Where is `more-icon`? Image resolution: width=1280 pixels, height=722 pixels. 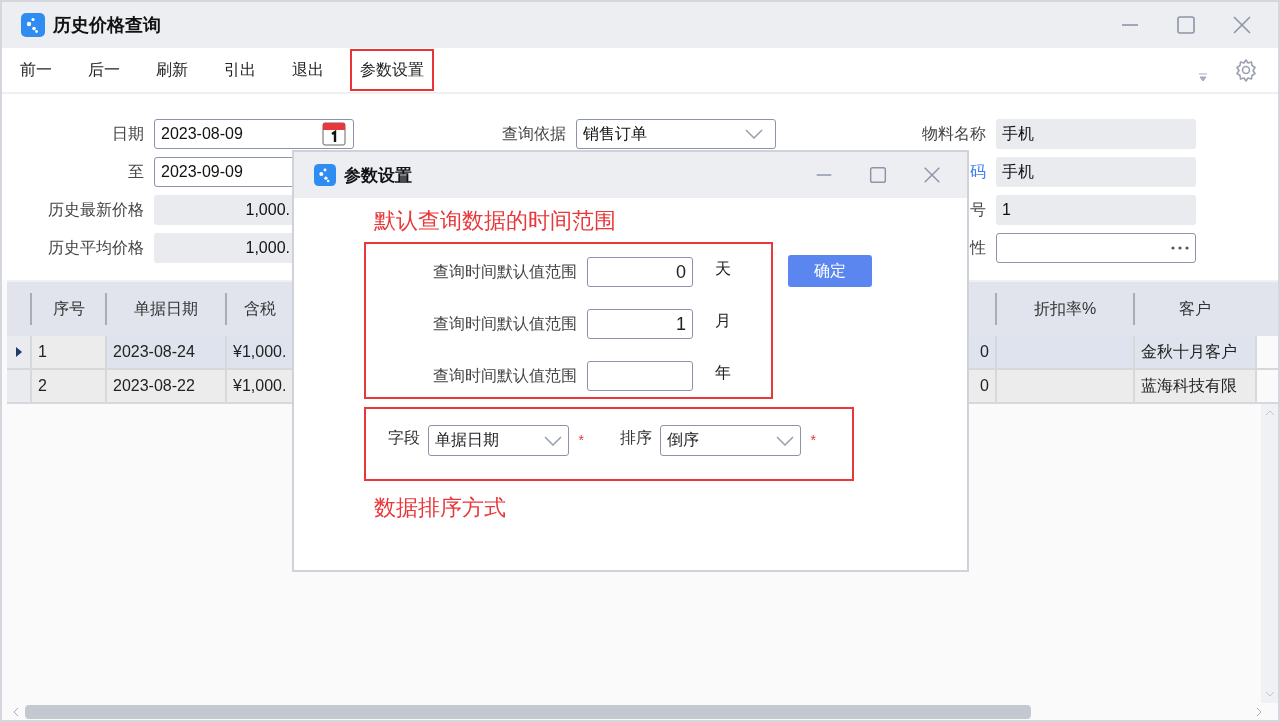
more-icon is located at coordinates (1180, 248).